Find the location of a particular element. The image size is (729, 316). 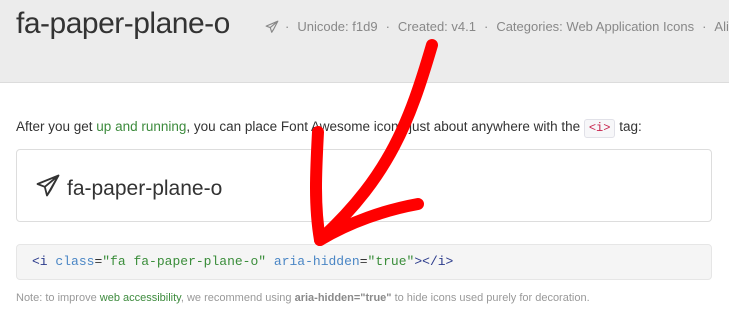

note-text-start: Note: to improve is located at coordinates (58, 298).